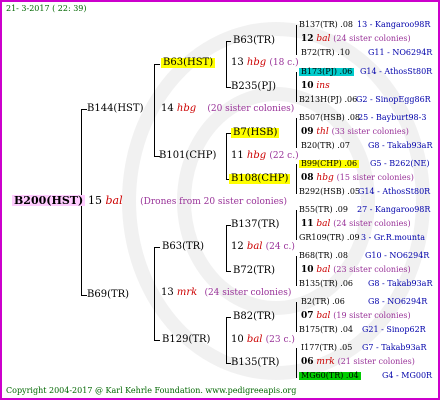 The height and width of the screenshot is (400, 440). Describe the element at coordinates (400, 163) in the screenshot. I see `gen4-top-info: G5 - B262(NE)` at that location.